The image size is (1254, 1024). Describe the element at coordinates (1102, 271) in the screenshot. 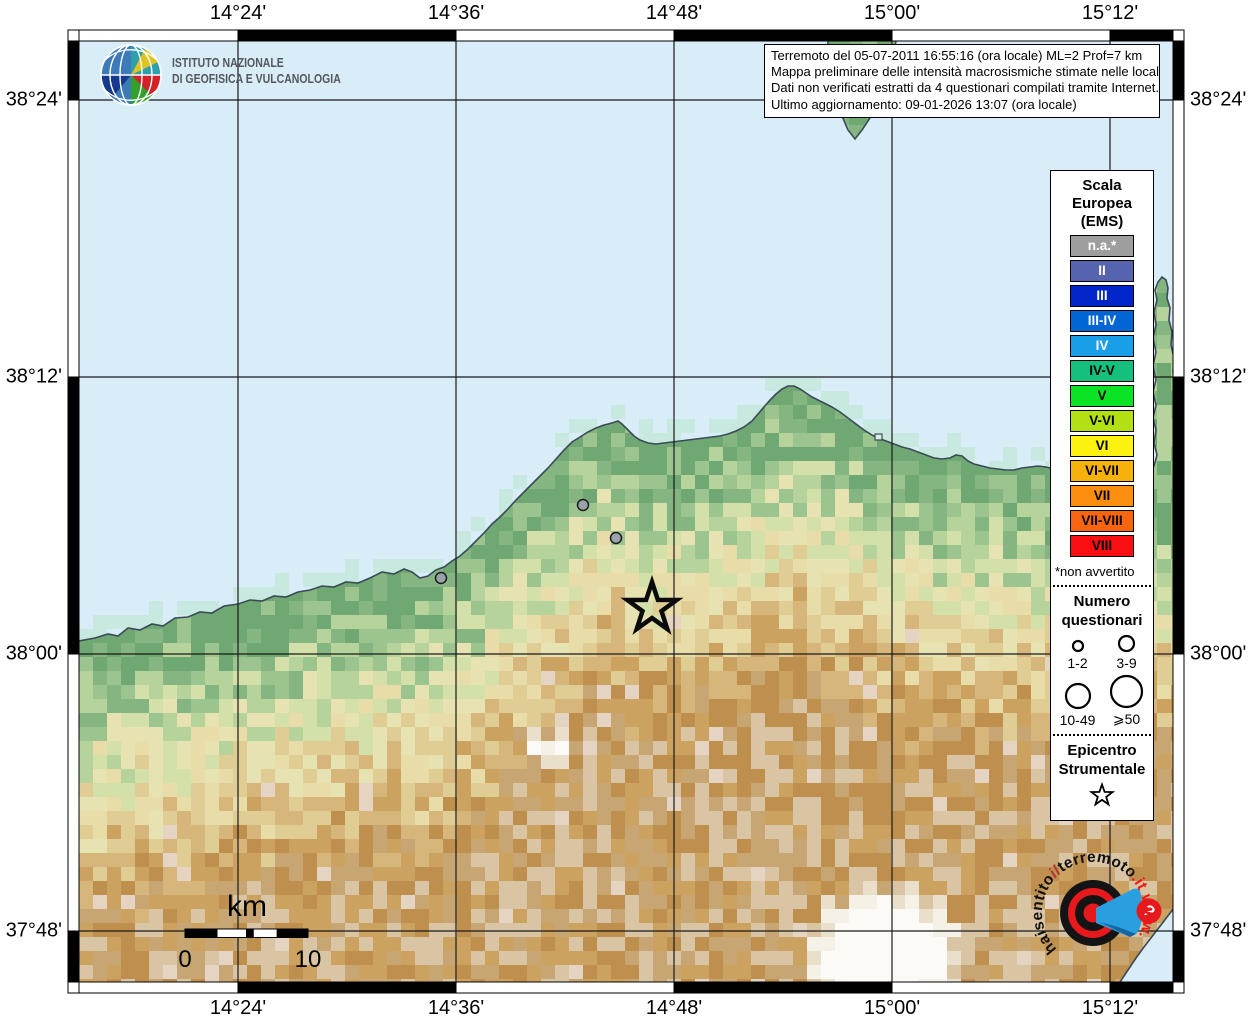

I see `intensity-swatch-ii: II` at that location.